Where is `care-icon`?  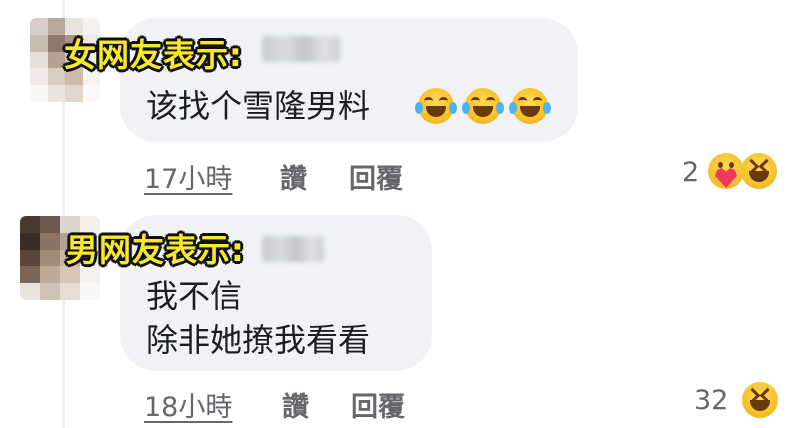
care-icon is located at coordinates (726, 171).